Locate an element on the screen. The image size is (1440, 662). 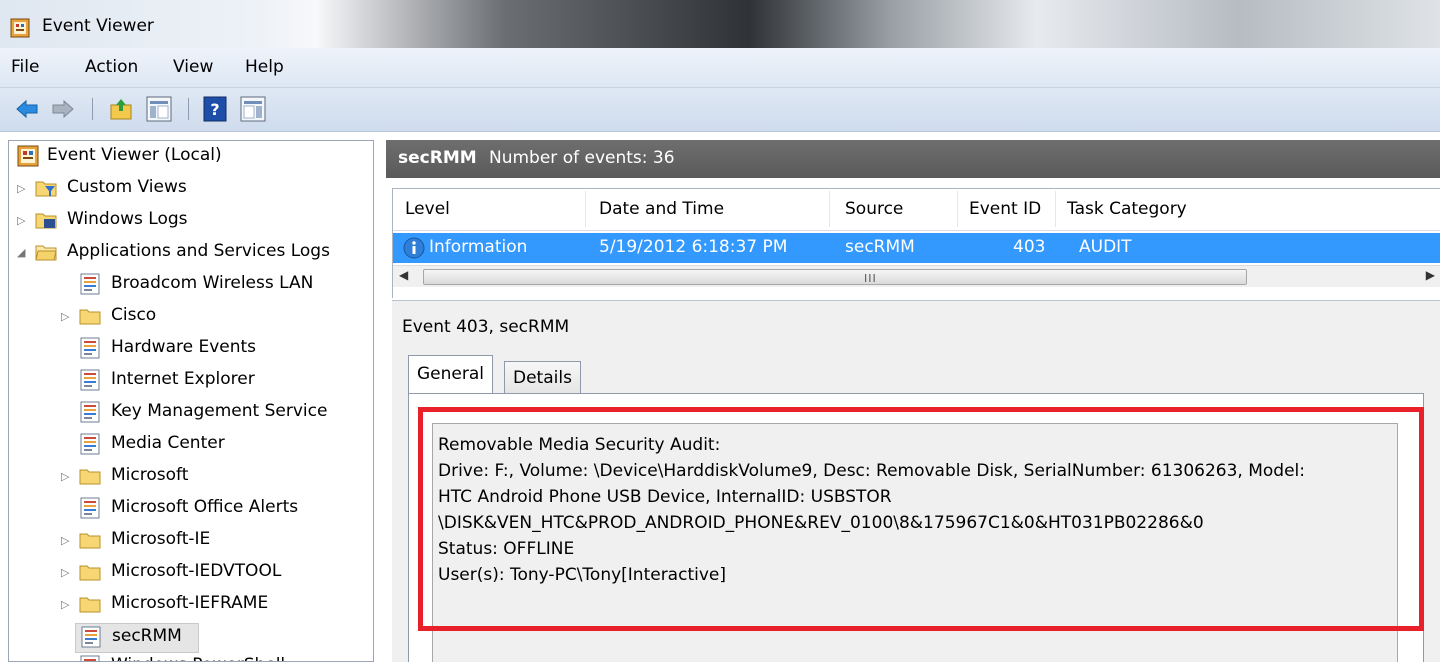
tree-item-label: Event Viewer (Local) is located at coordinates (134, 155).